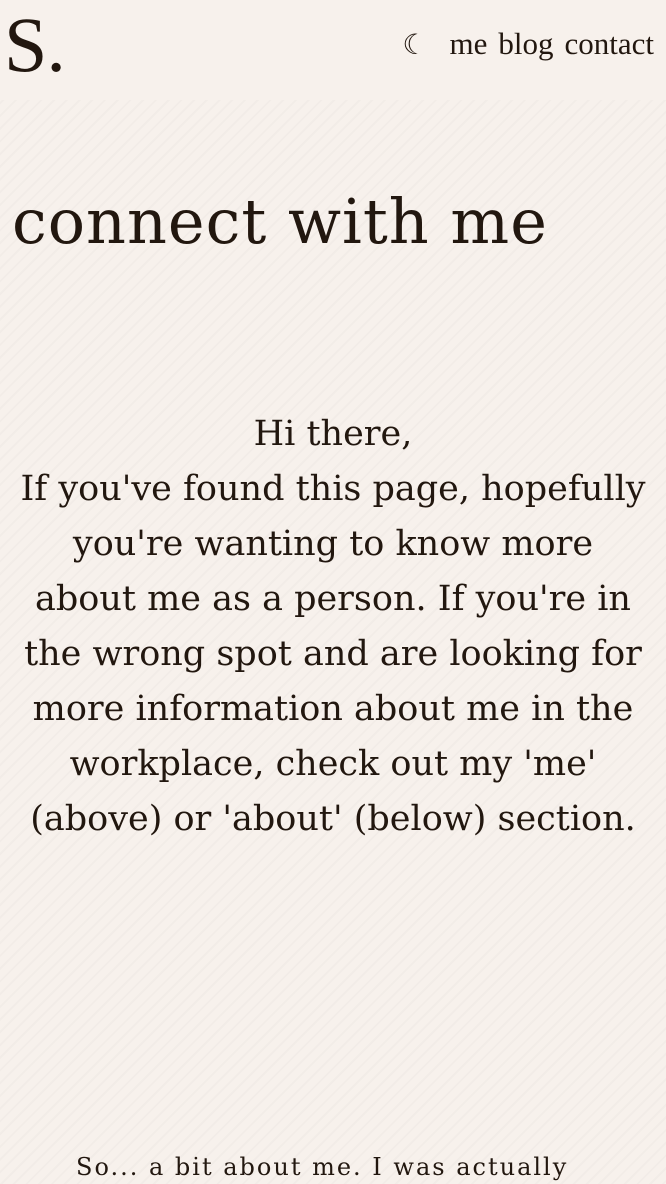 This screenshot has width=666, height=1184. What do you see at coordinates (468, 44) in the screenshot?
I see `nav-link-me: me` at bounding box center [468, 44].